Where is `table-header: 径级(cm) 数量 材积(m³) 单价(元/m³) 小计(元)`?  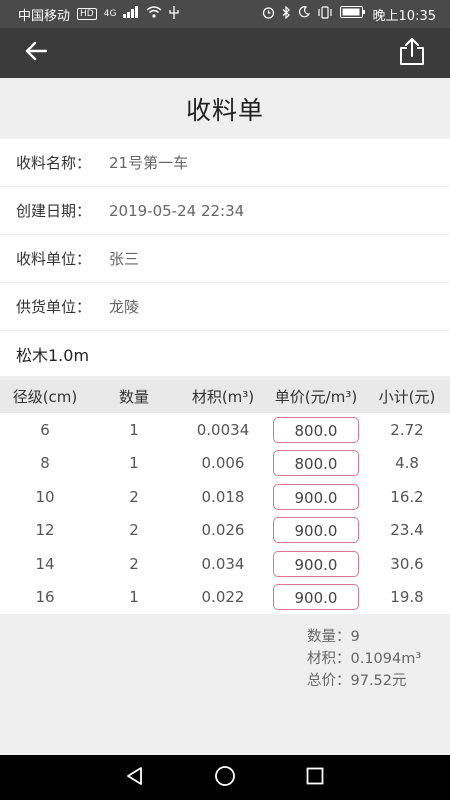
table-header: 径级(cm) 数量 材积(m³) 单价(元/m³) 小计(元) is located at coordinates (225, 396).